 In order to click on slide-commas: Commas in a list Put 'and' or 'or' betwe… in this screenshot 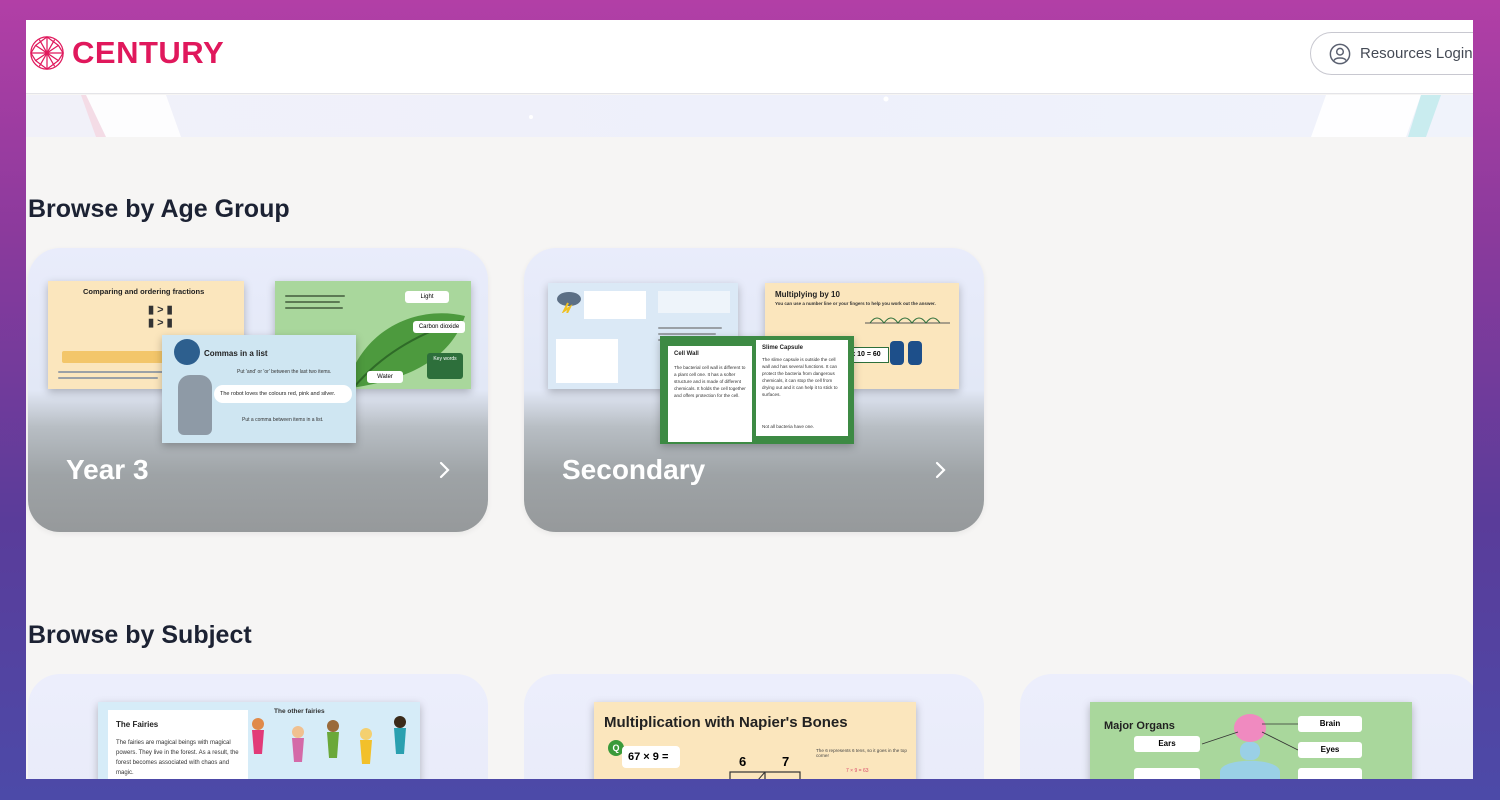, I will do `click(259, 389)`.